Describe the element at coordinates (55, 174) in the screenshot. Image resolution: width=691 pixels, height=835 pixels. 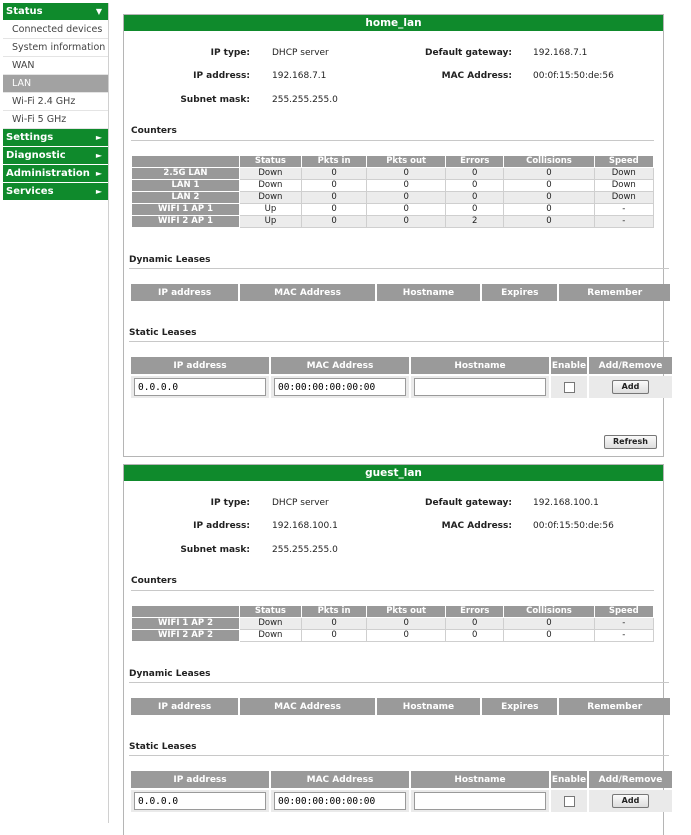
I see `menu-administration: Administration ►` at that location.